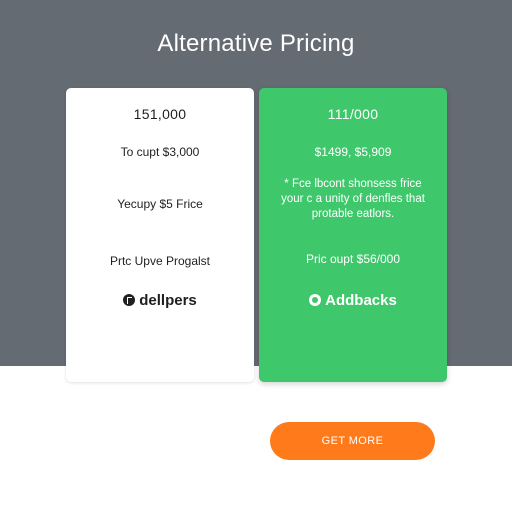  What do you see at coordinates (353, 152) in the screenshot?
I see `plan-detail-1: $1499, $5,909` at bounding box center [353, 152].